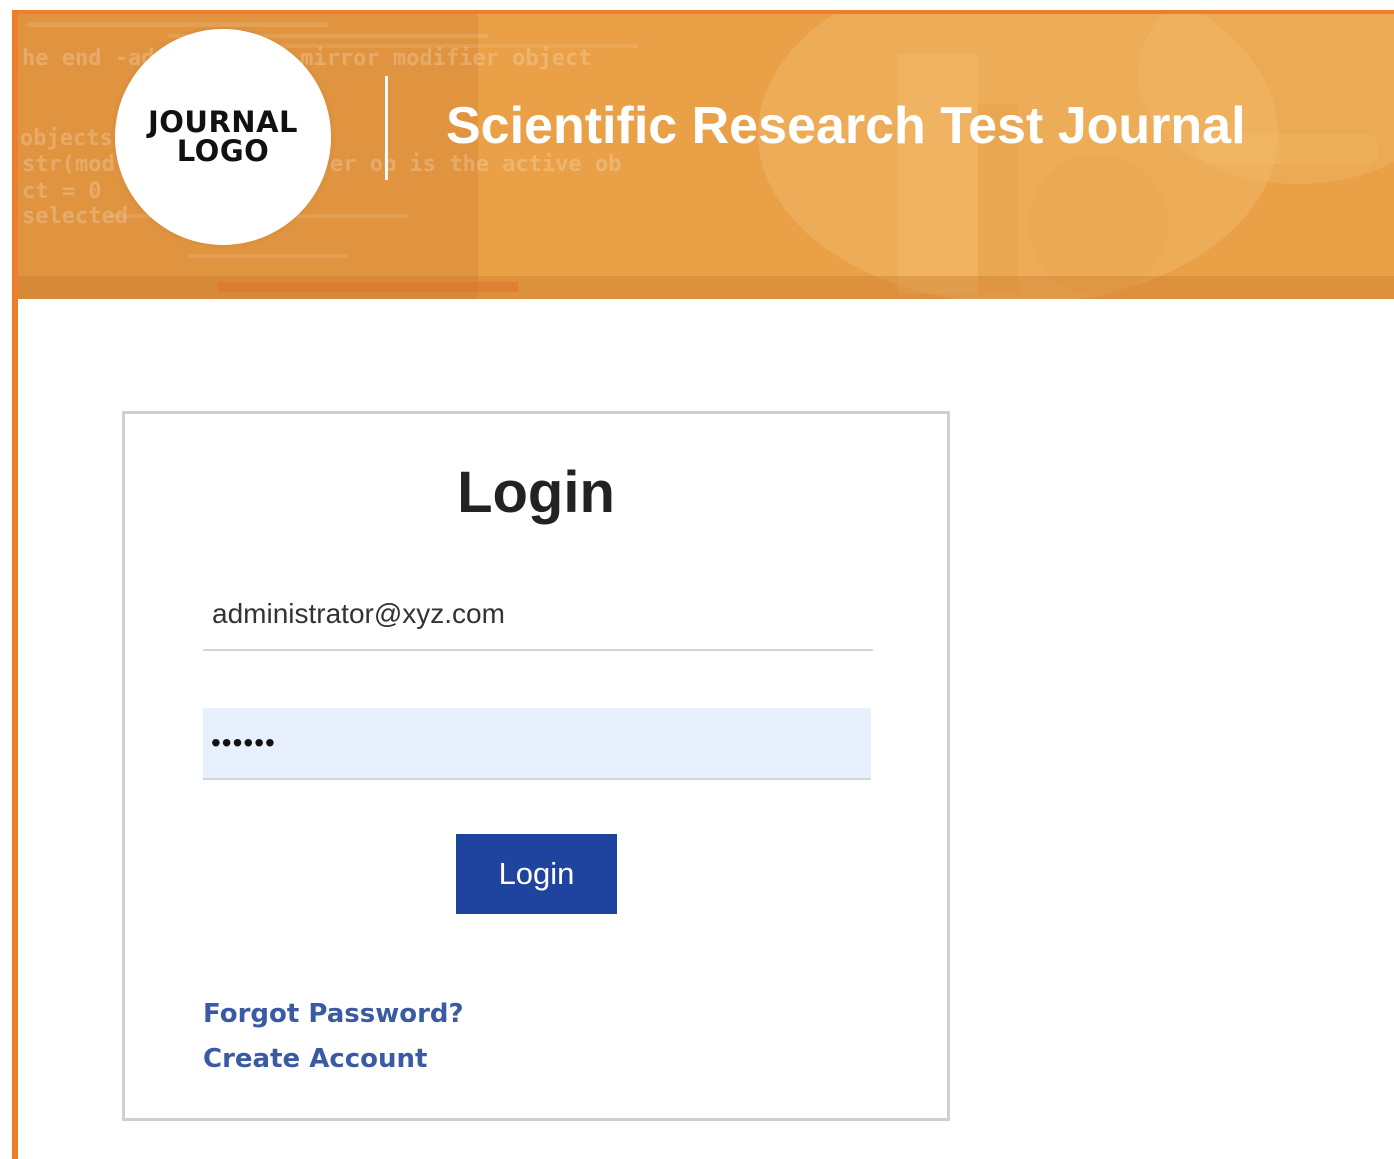  What do you see at coordinates (536, 874) in the screenshot?
I see `login-button: Login` at bounding box center [536, 874].